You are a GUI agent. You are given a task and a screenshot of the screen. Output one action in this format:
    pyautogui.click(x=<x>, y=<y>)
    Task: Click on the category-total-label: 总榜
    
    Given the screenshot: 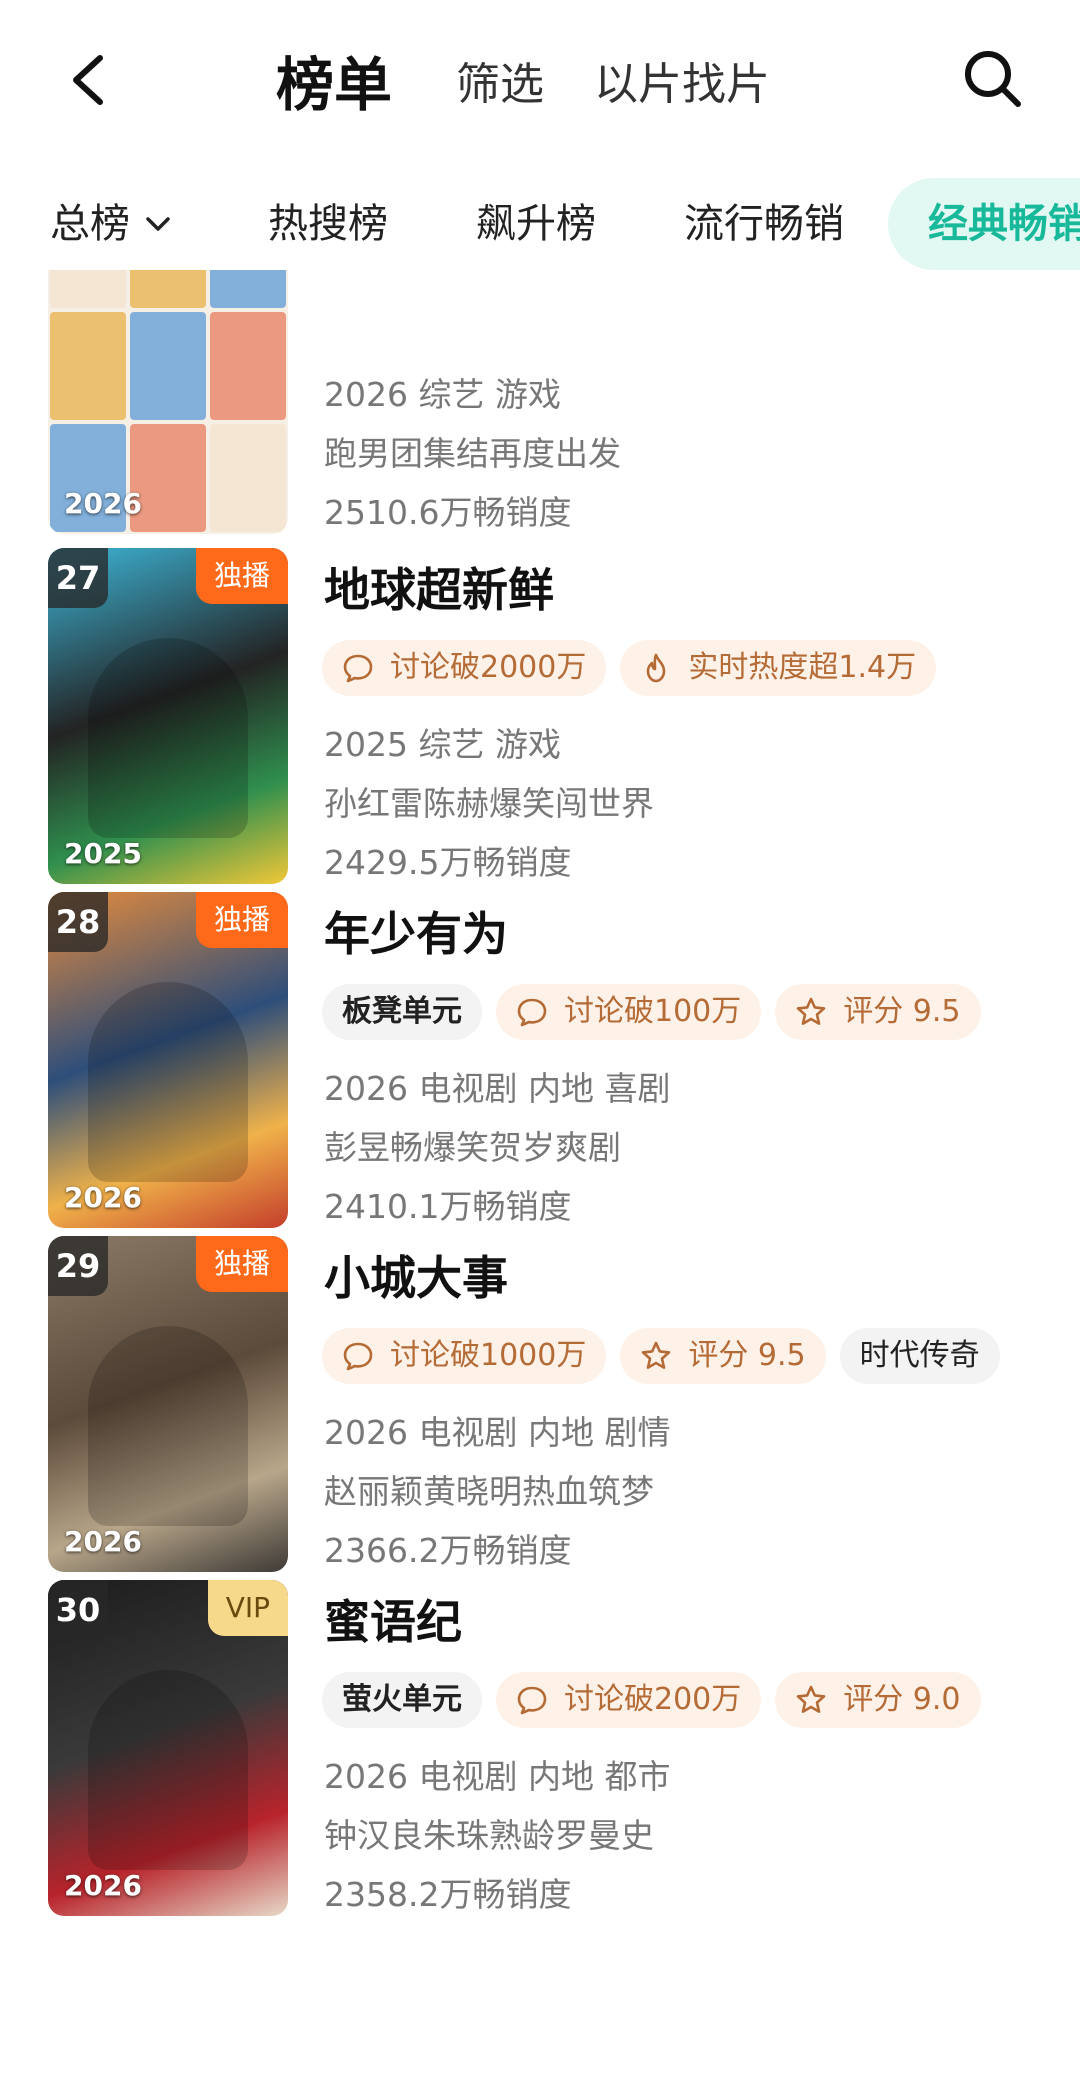 What is the action you would take?
    pyautogui.click(x=90, y=224)
    